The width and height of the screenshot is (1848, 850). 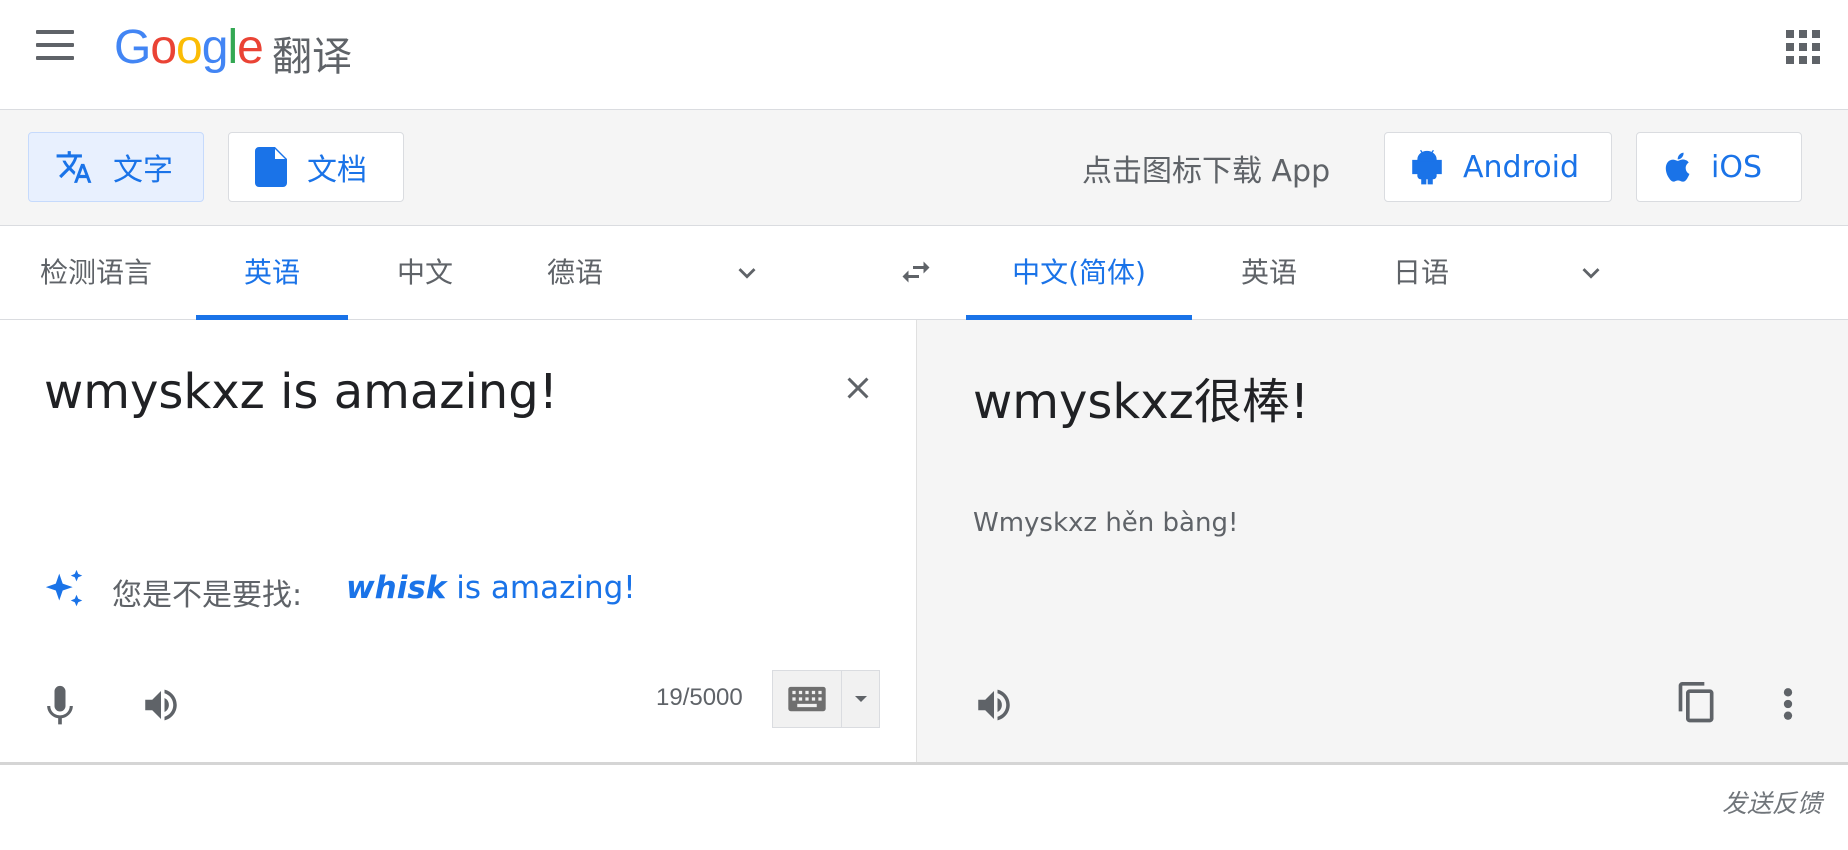 I want to click on download-app-prompt: 点击图标下载 App, so click(x=1206, y=171).